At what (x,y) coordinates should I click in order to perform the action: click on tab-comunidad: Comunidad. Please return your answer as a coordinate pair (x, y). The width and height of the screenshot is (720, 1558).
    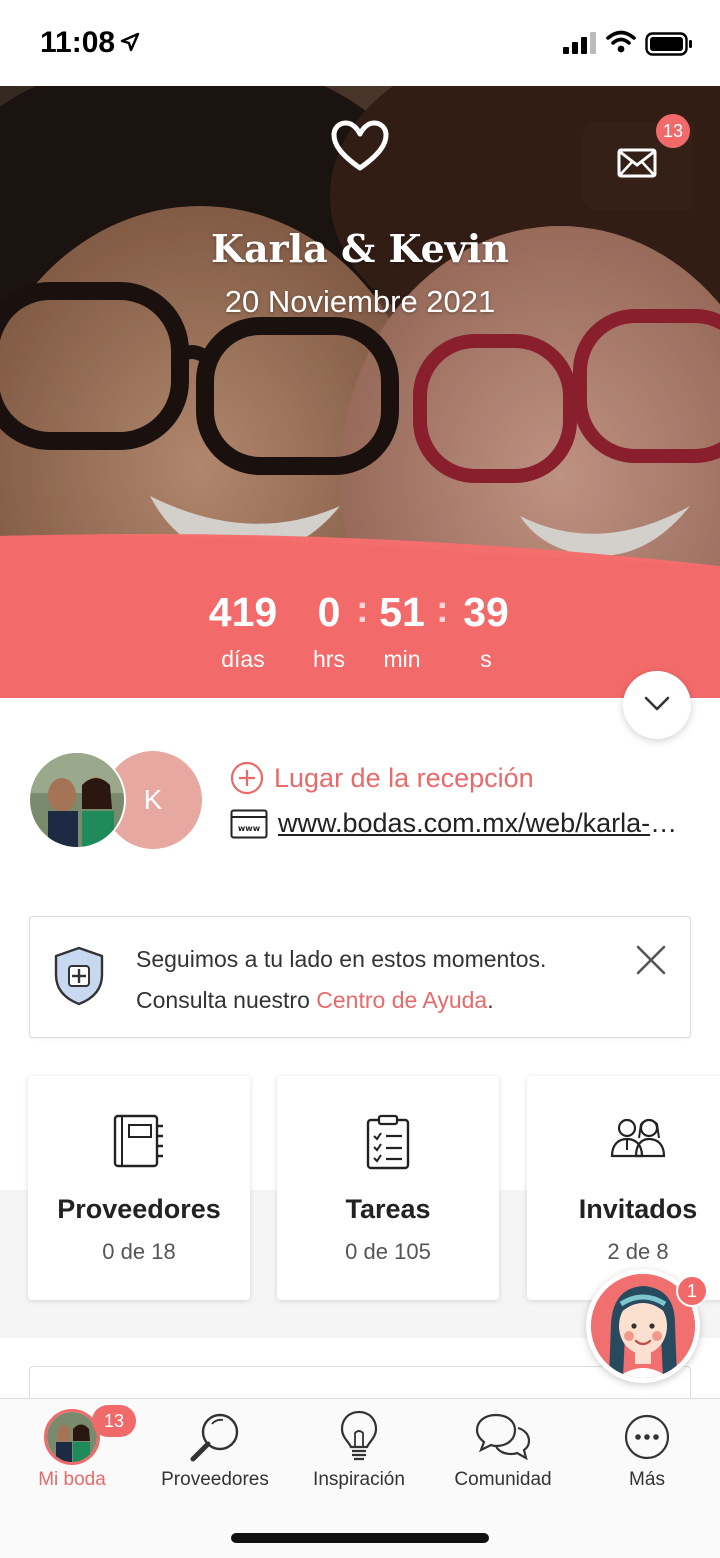
    Looking at the image, I should click on (503, 1454).